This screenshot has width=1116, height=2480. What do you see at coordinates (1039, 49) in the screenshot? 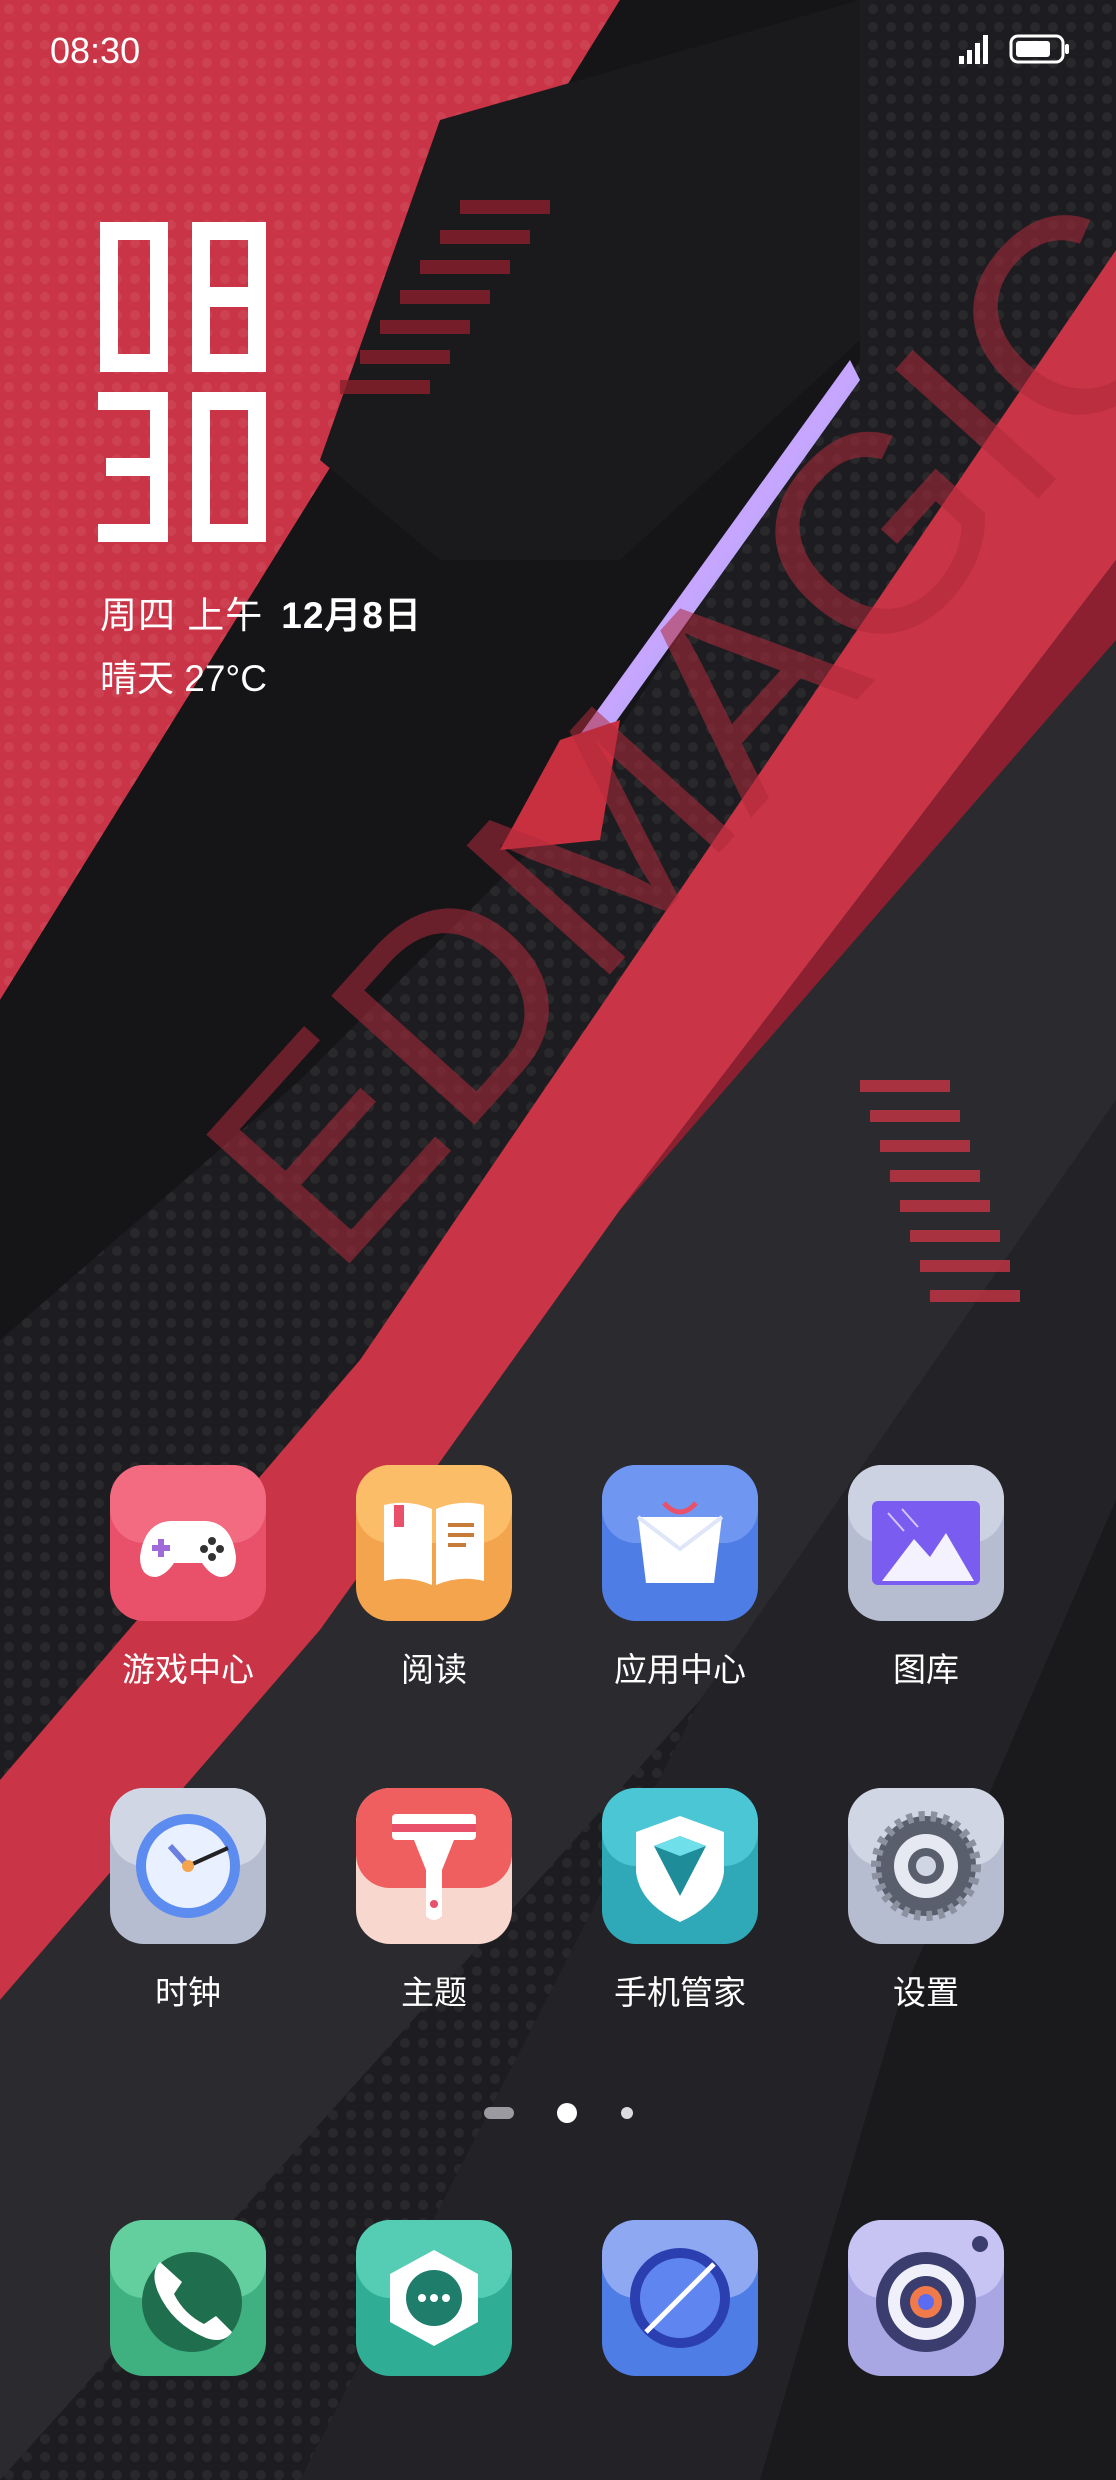
I see `battery-icon` at bounding box center [1039, 49].